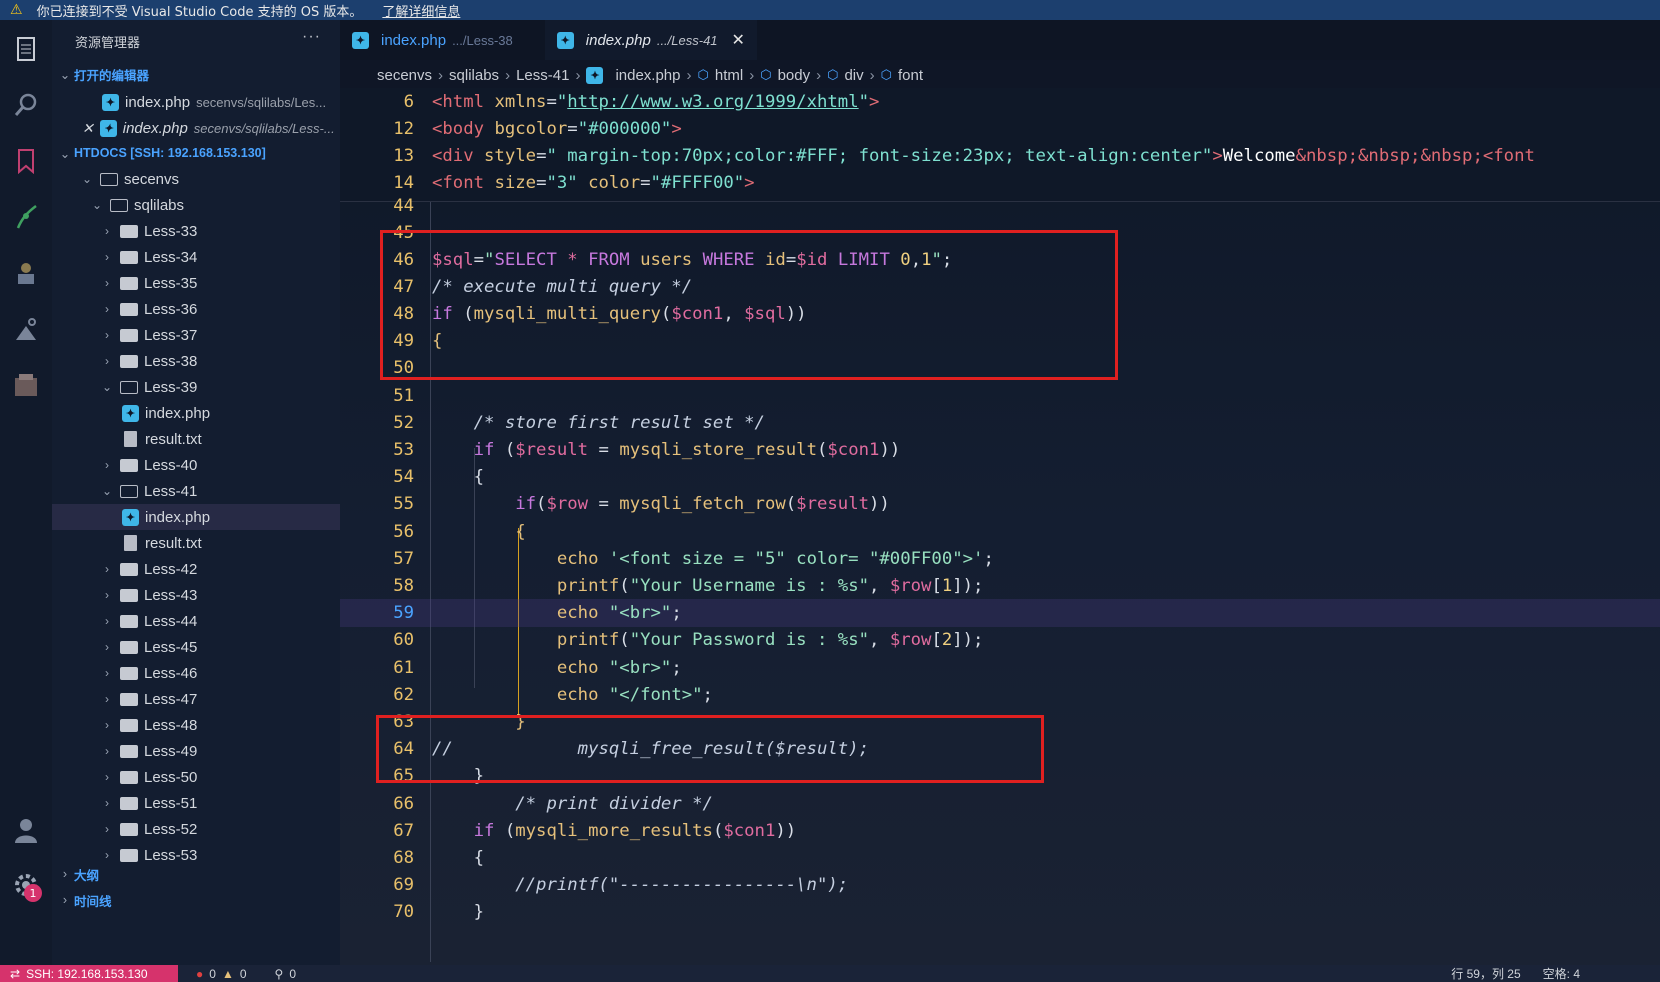 The image size is (1660, 982). What do you see at coordinates (196, 465) in the screenshot?
I see `tree-folder: › Less-40` at bounding box center [196, 465].